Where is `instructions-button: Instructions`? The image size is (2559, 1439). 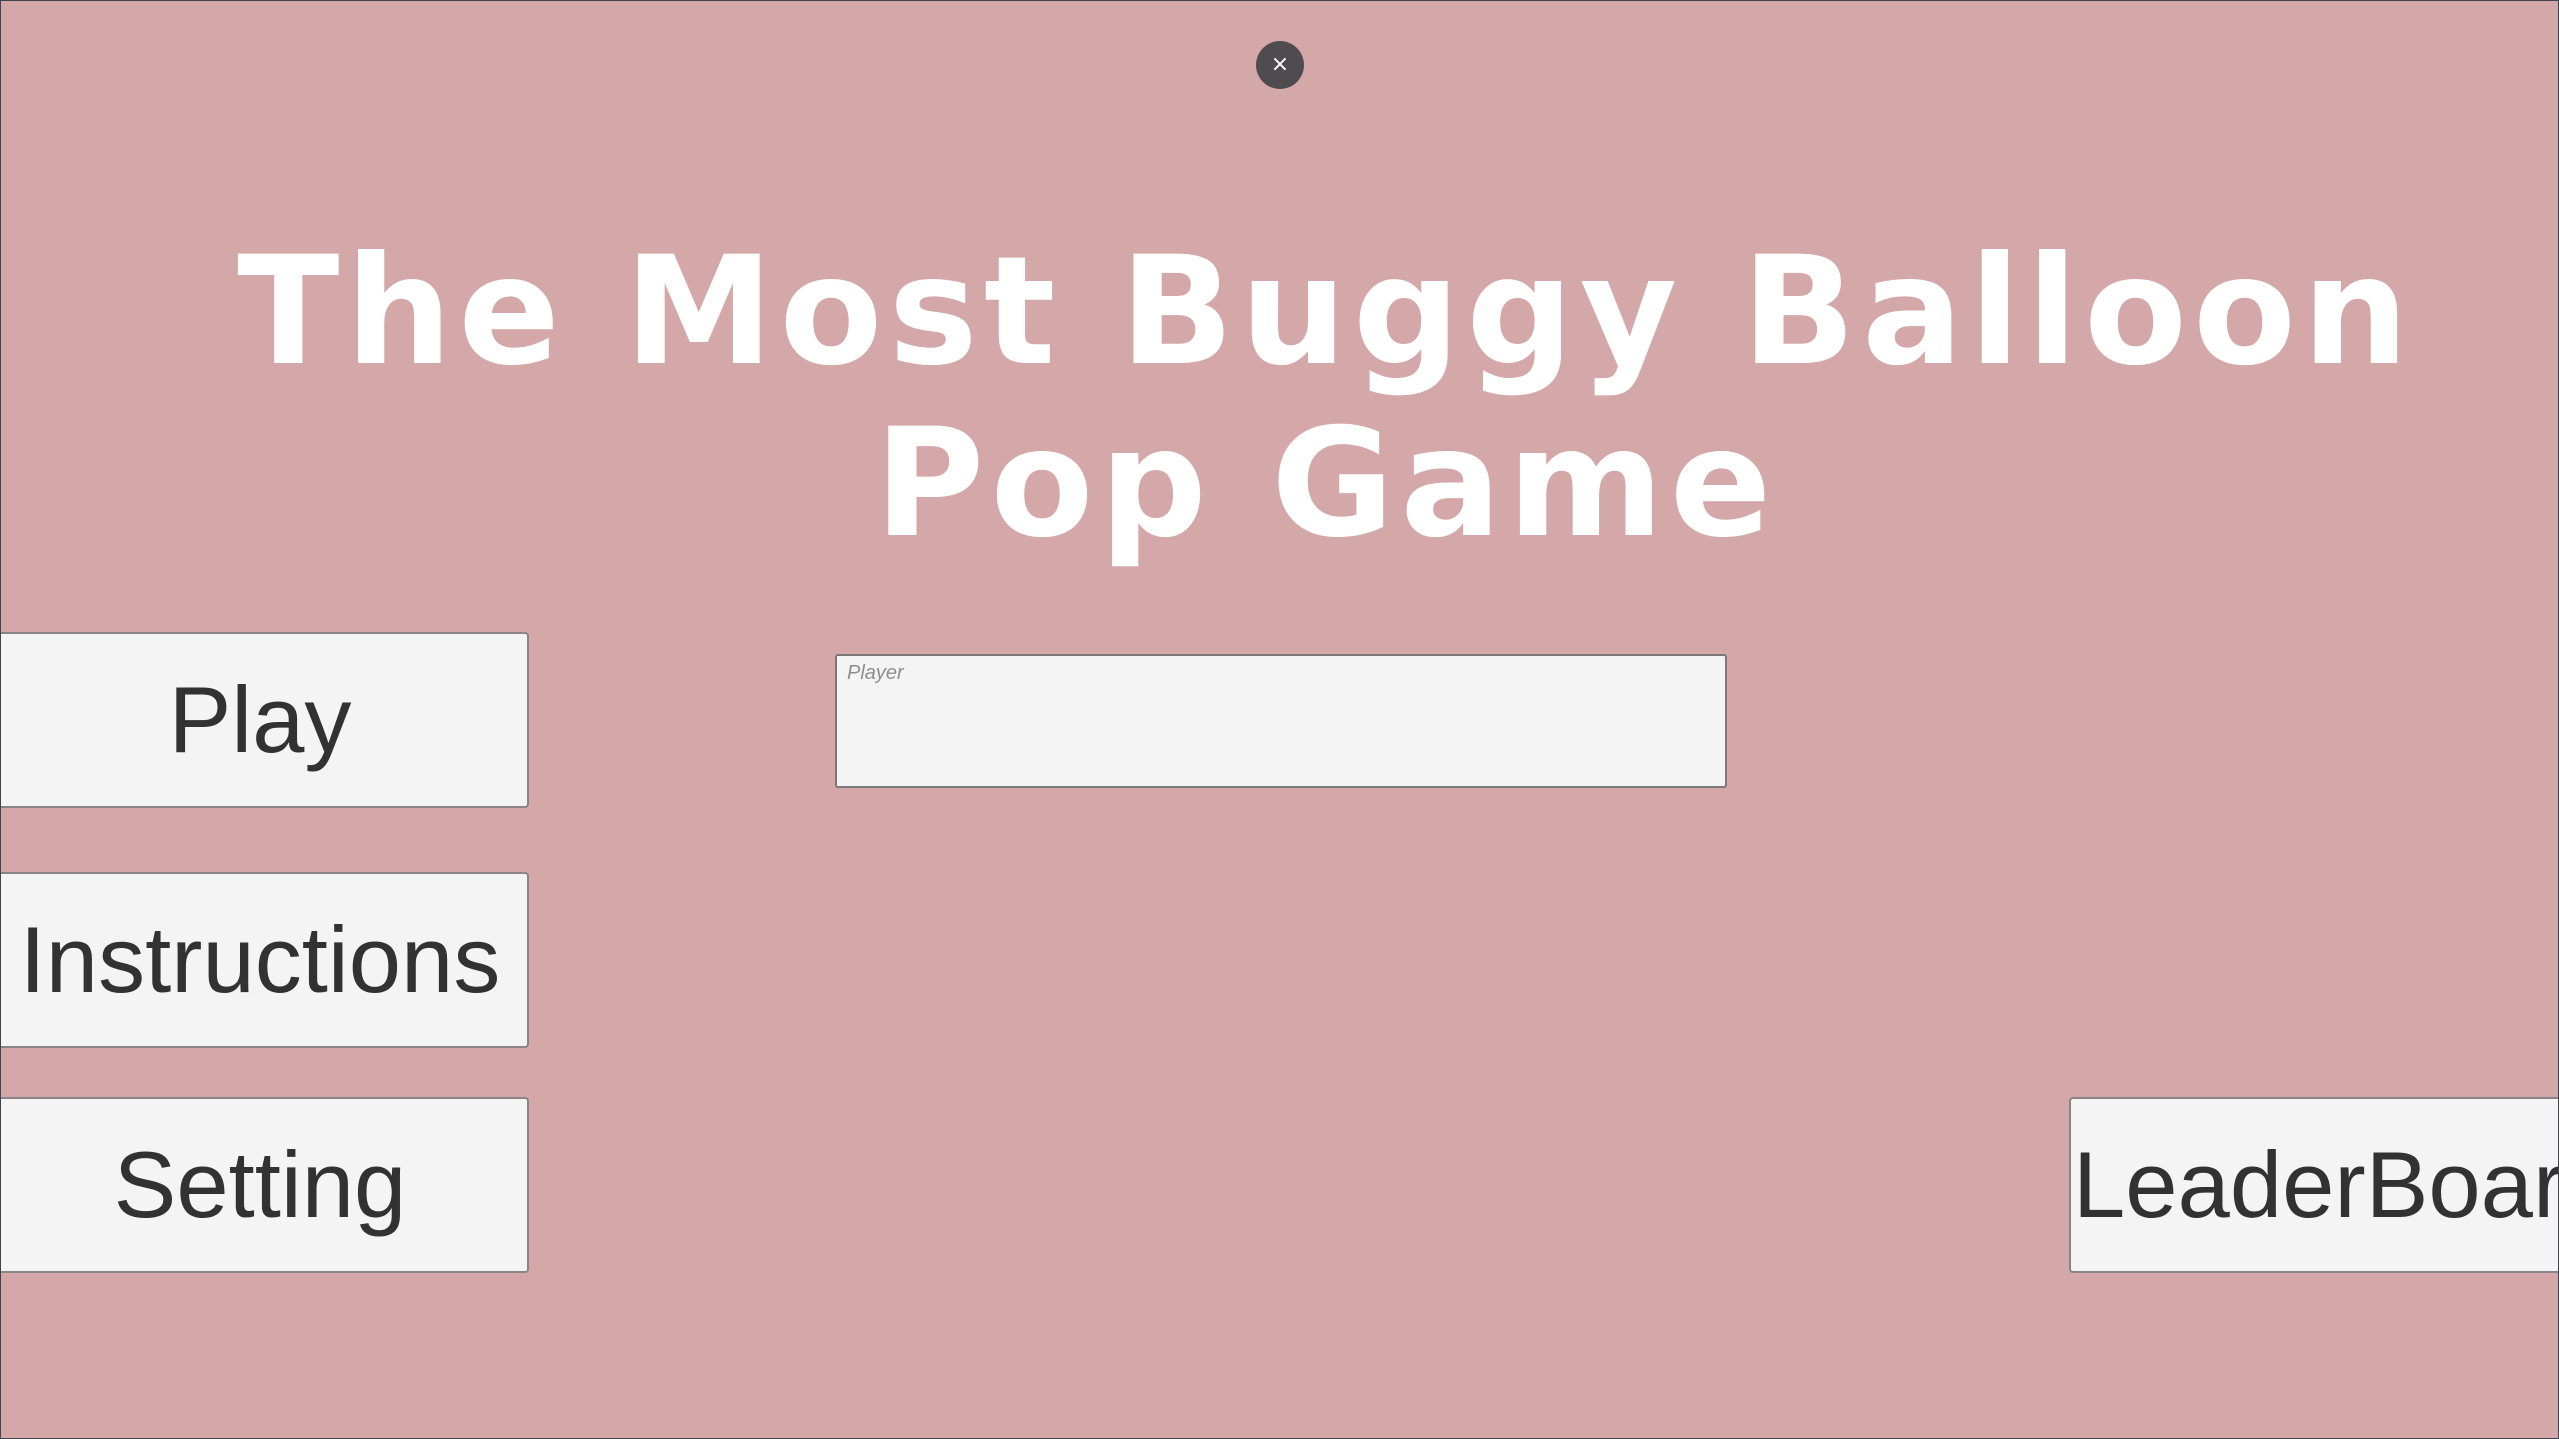 instructions-button: Instructions is located at coordinates (265, 960).